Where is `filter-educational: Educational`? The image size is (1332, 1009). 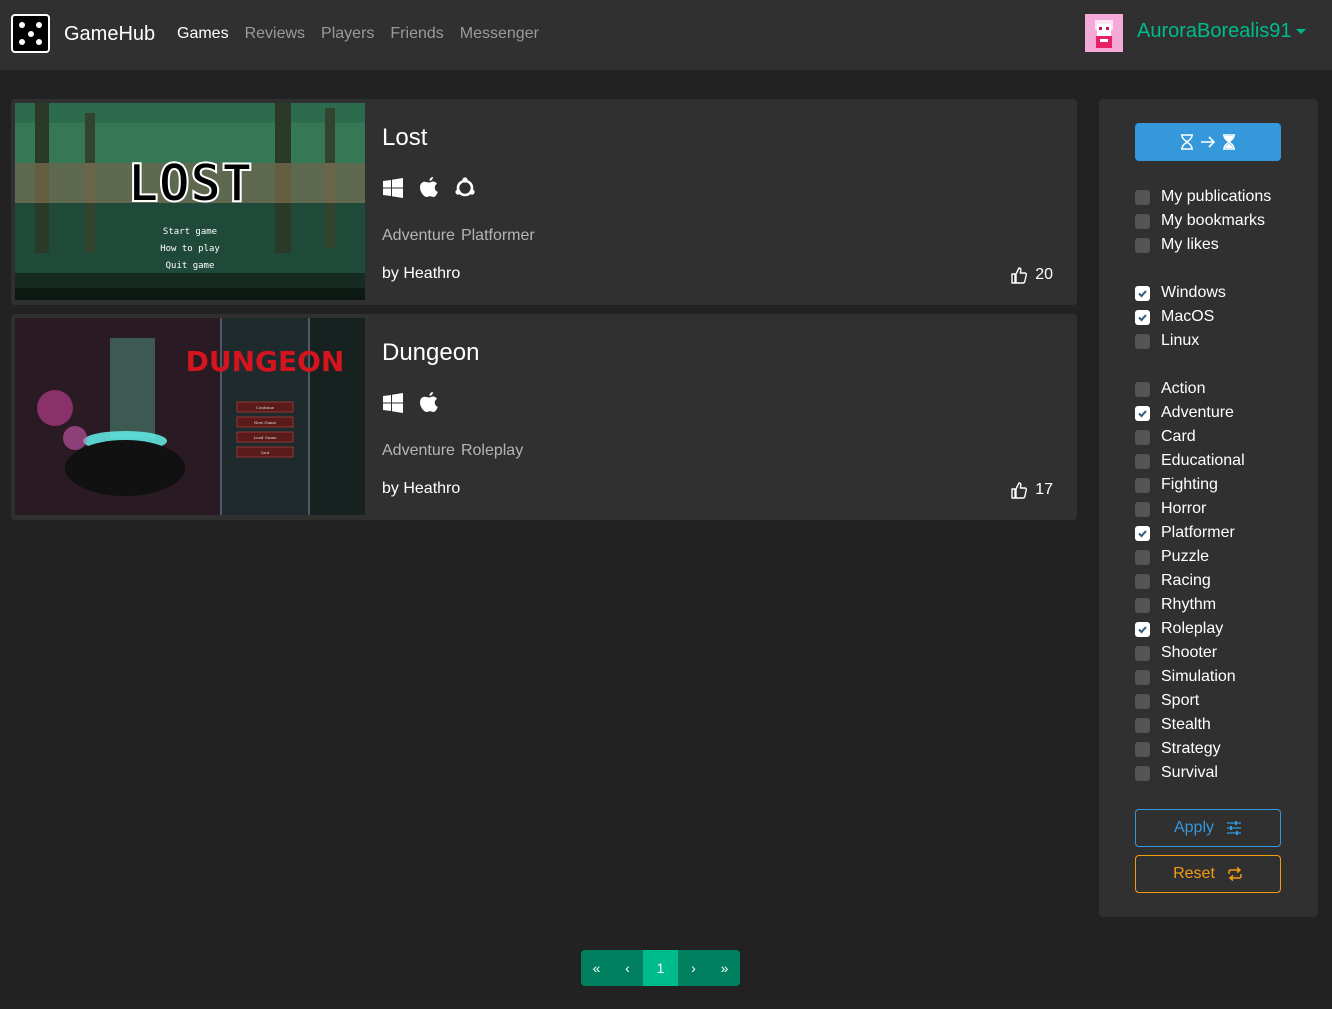 filter-educational: Educational is located at coordinates (1190, 461).